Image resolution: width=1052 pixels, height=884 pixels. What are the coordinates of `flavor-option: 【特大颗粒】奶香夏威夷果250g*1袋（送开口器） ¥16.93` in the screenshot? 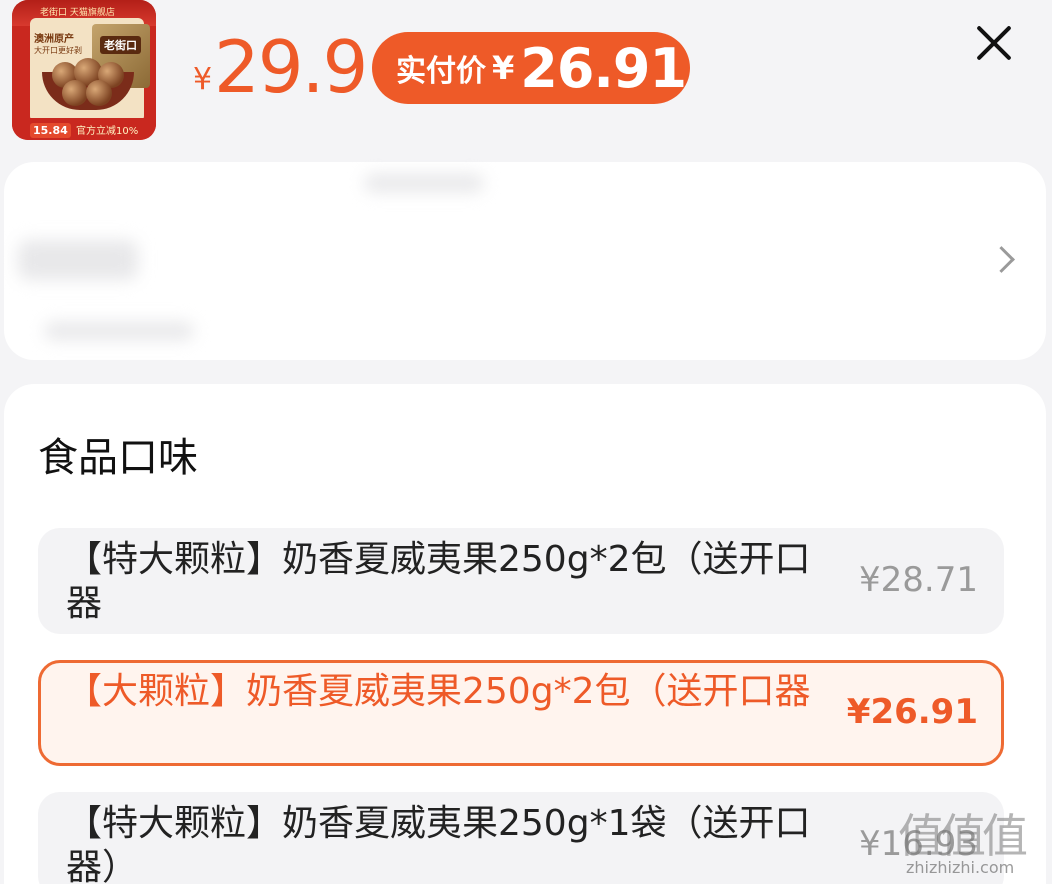 It's located at (521, 838).